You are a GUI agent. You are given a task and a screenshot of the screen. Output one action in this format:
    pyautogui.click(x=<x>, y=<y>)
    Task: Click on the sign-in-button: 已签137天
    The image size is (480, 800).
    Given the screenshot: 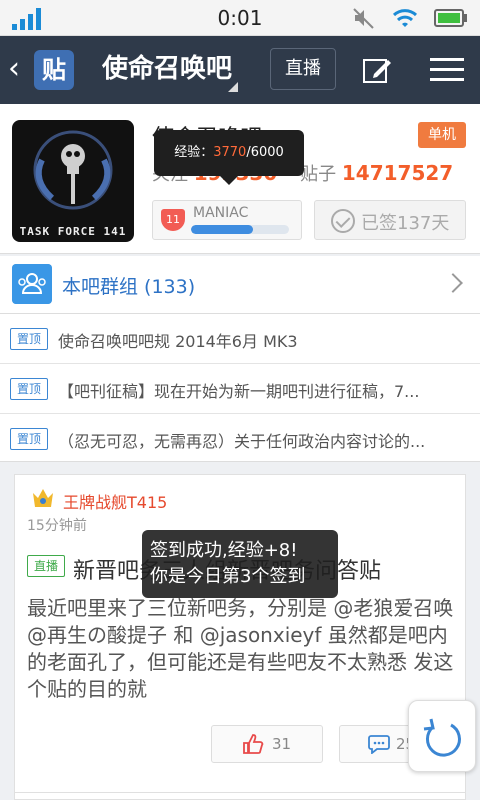 What is the action you would take?
    pyautogui.click(x=390, y=220)
    